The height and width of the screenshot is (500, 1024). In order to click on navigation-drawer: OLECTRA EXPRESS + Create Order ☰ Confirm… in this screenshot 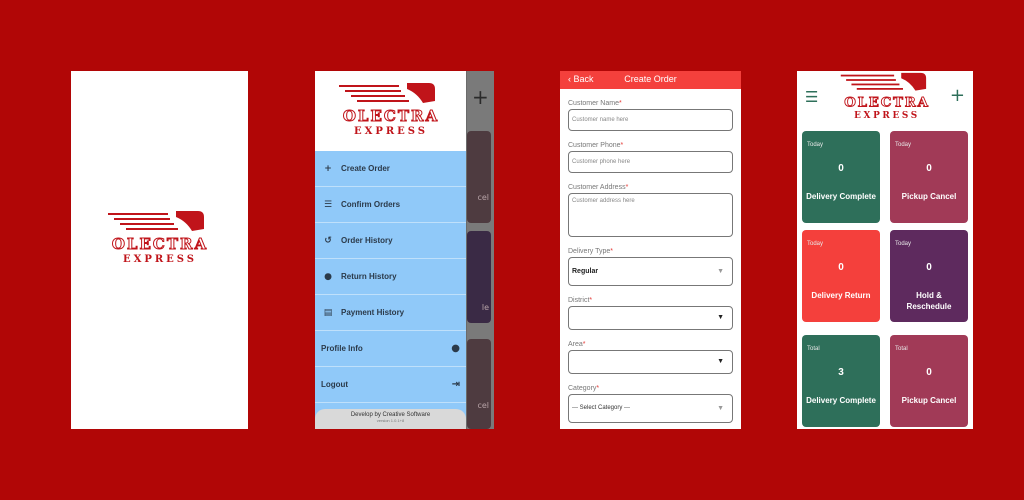, I will do `click(390, 250)`.